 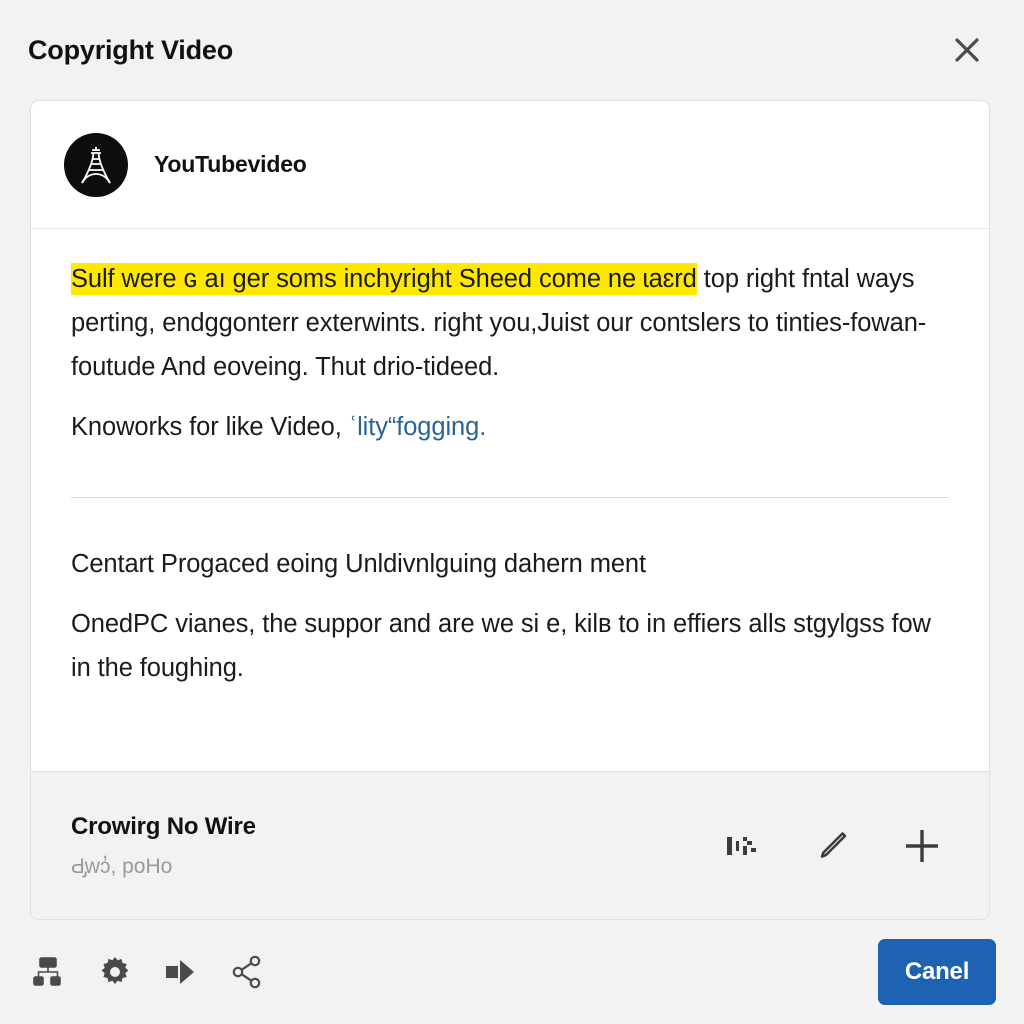 I want to click on body-inline-link: ʿlity“fogging., so click(x=418, y=427).